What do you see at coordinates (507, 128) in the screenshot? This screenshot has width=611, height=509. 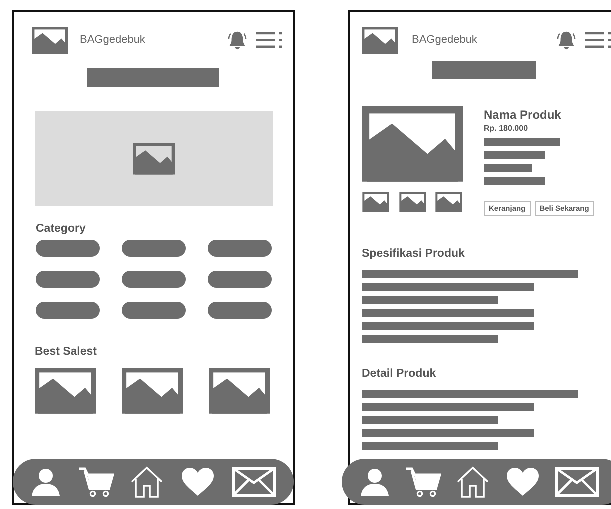 I see `product-price: Rp. 180.000` at bounding box center [507, 128].